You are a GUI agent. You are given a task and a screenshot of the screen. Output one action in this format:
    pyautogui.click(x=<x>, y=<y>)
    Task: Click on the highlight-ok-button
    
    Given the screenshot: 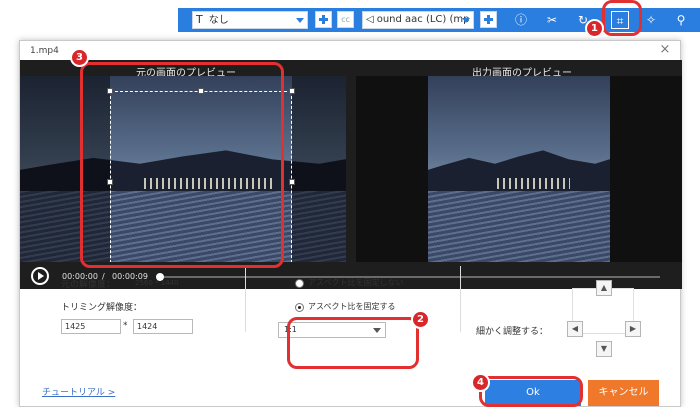 What is the action you would take?
    pyautogui.click(x=531, y=391)
    